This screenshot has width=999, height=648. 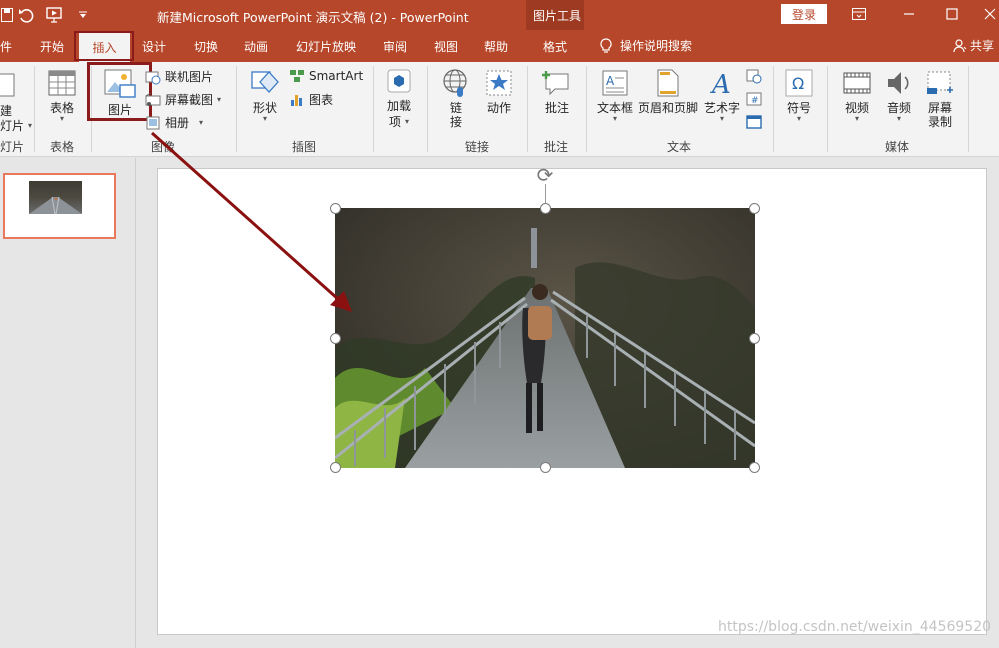 I want to click on rotate-handle-icon: ⟳, so click(x=545, y=175).